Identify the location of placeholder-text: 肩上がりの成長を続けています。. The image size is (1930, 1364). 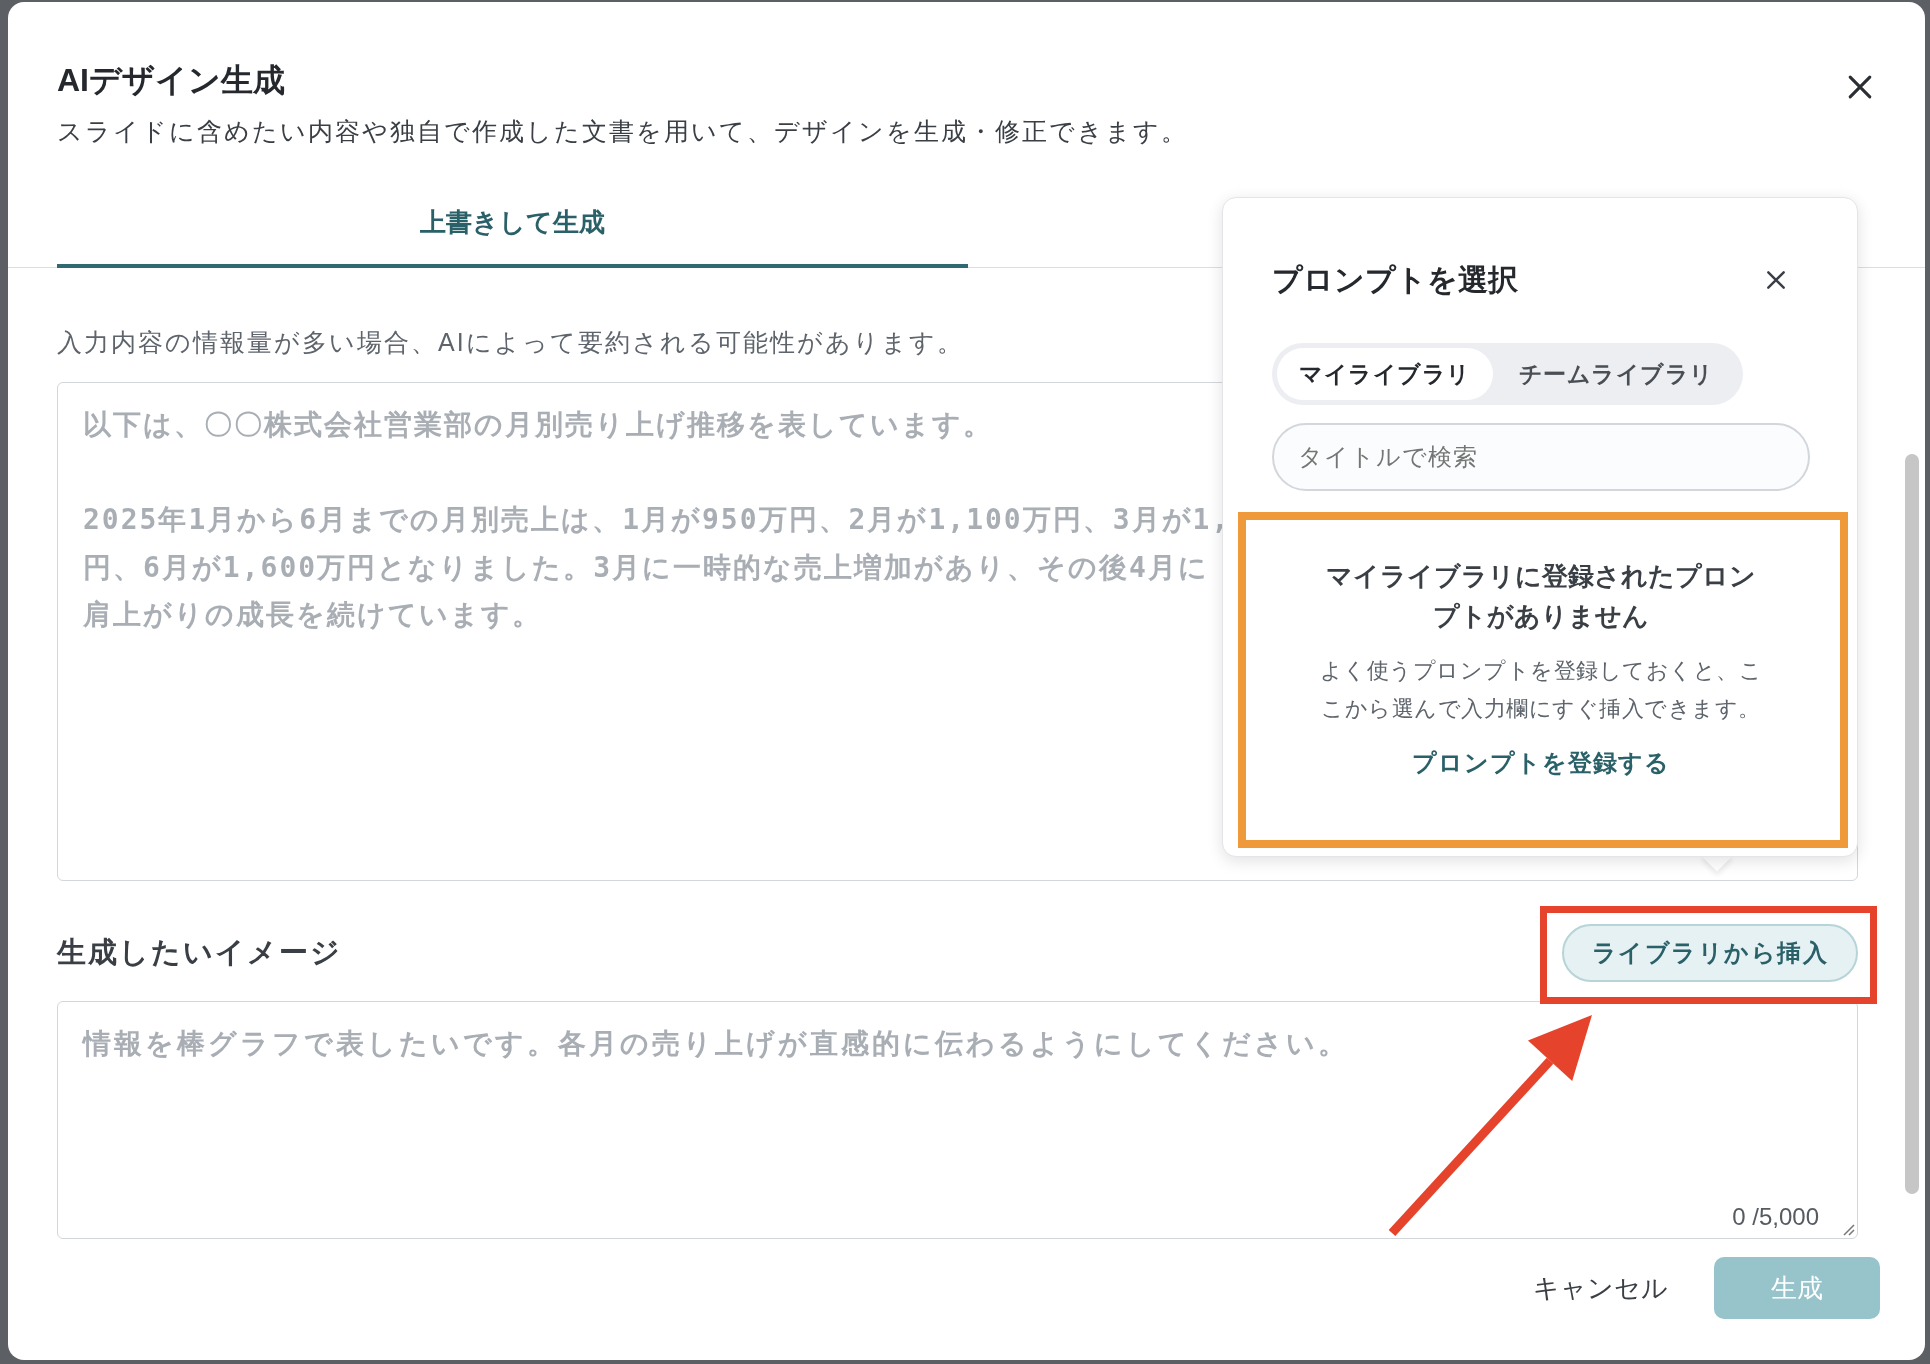
(312, 615).